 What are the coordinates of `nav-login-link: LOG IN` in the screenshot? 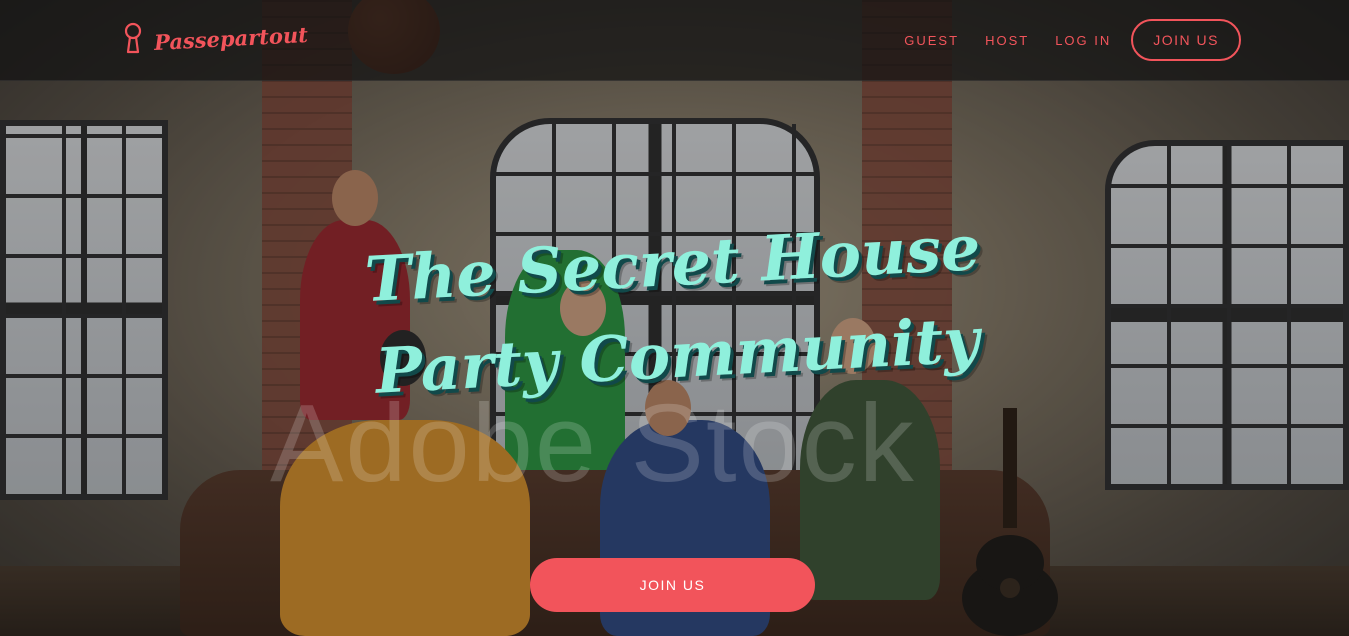 It's located at (1083, 40).